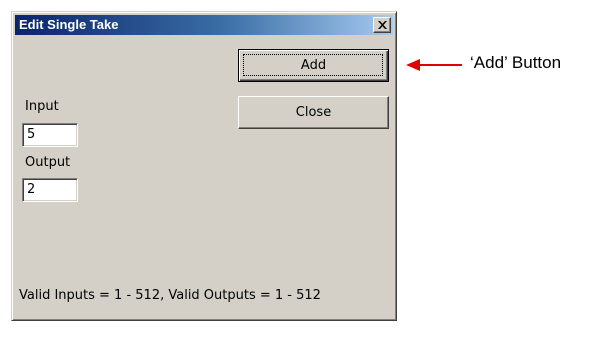 The width and height of the screenshot is (593, 346). Describe the element at coordinates (516, 62) in the screenshot. I see `add-button-callout: ‘Add’ Button` at that location.